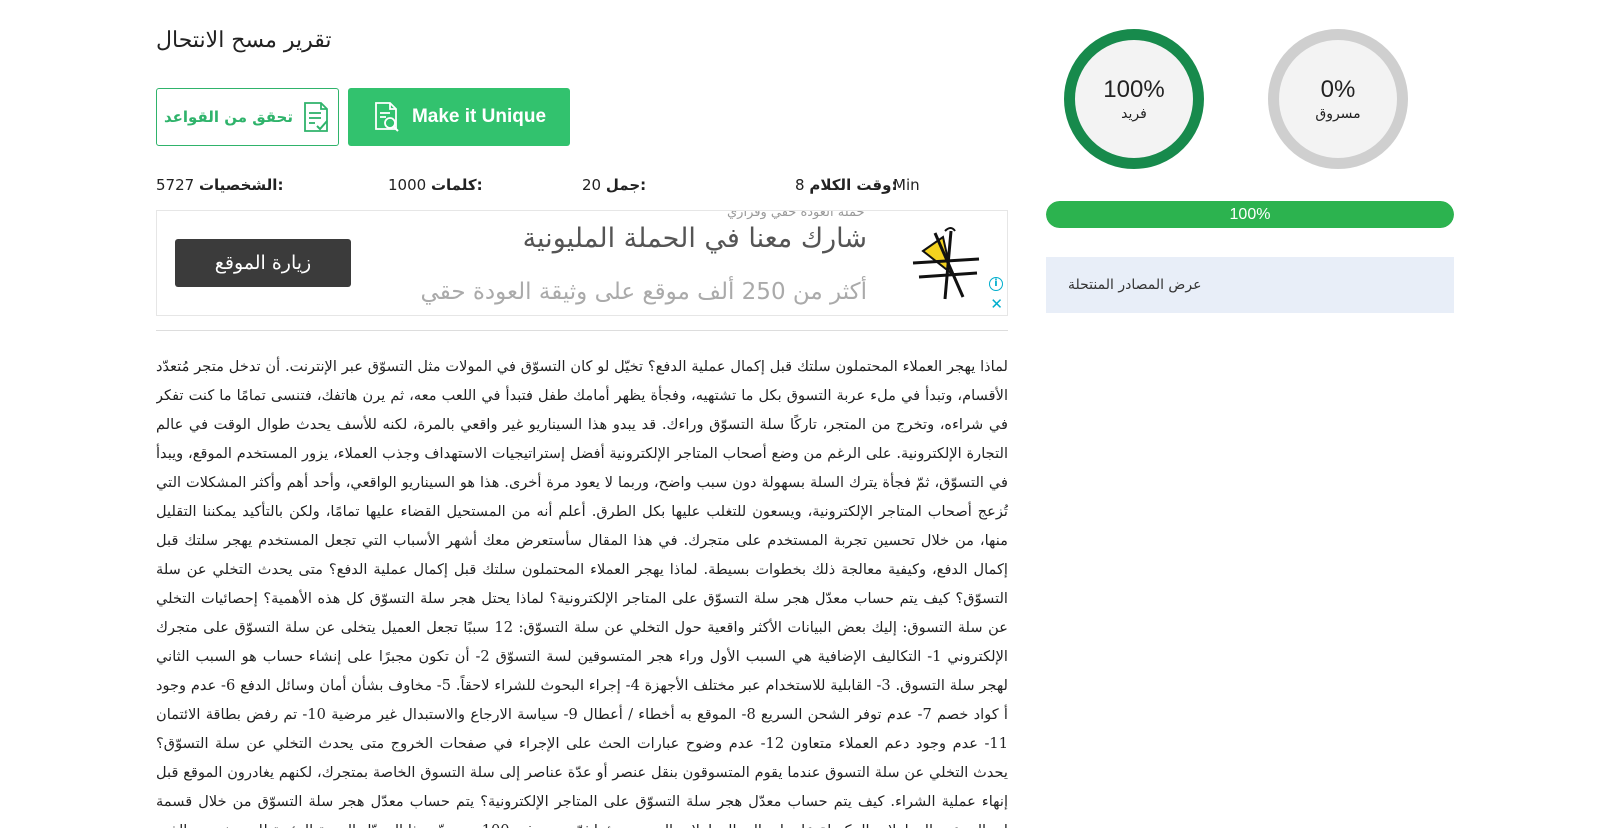 The image size is (1600, 828). I want to click on speaking-time-stat: 8 وقت الكلام:, so click(846, 185).